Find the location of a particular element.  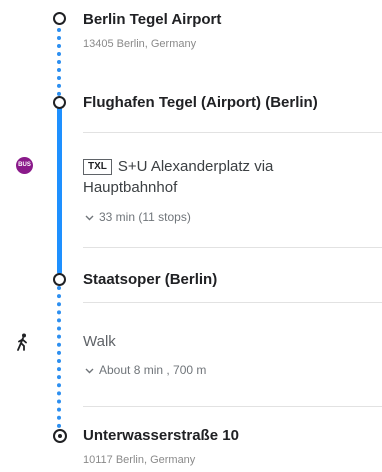

transit-description: TXL S+U Alexanderplatz via Hauptbahnhof is located at coordinates (213, 177).